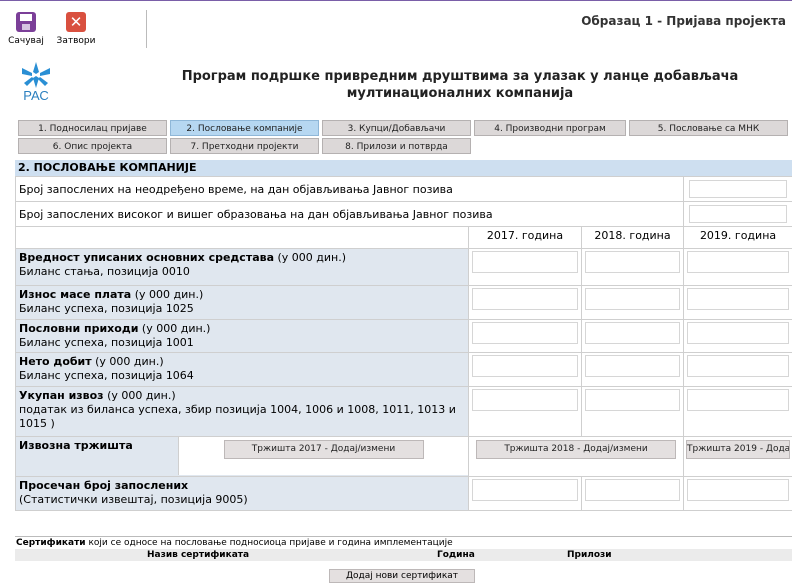 The width and height of the screenshot is (792, 583). I want to click on year-2018-header: 2018. година, so click(632, 237).